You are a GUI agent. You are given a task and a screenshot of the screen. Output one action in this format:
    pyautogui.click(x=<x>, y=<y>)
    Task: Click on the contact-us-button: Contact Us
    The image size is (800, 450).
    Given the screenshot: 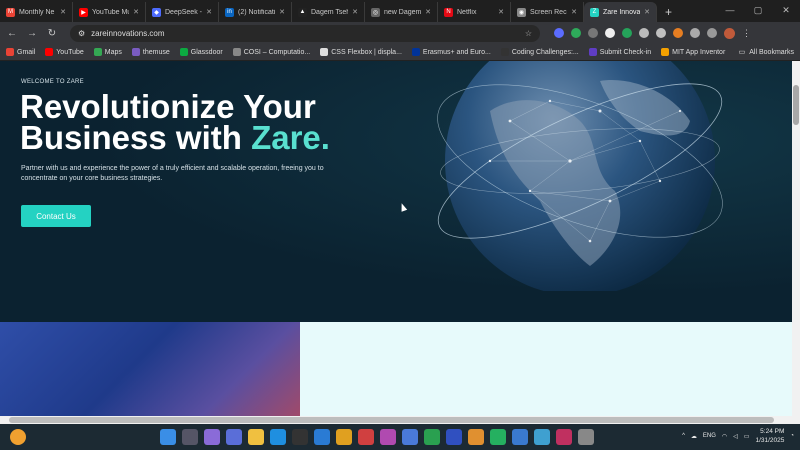 What is the action you would take?
    pyautogui.click(x=56, y=216)
    